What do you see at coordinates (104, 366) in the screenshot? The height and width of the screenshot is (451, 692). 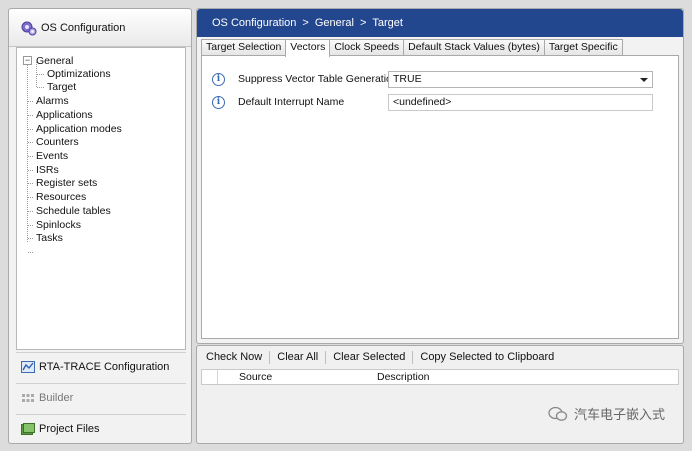 I see `rta-trace-configuration-label: RTA-TRACE Configuration` at bounding box center [104, 366].